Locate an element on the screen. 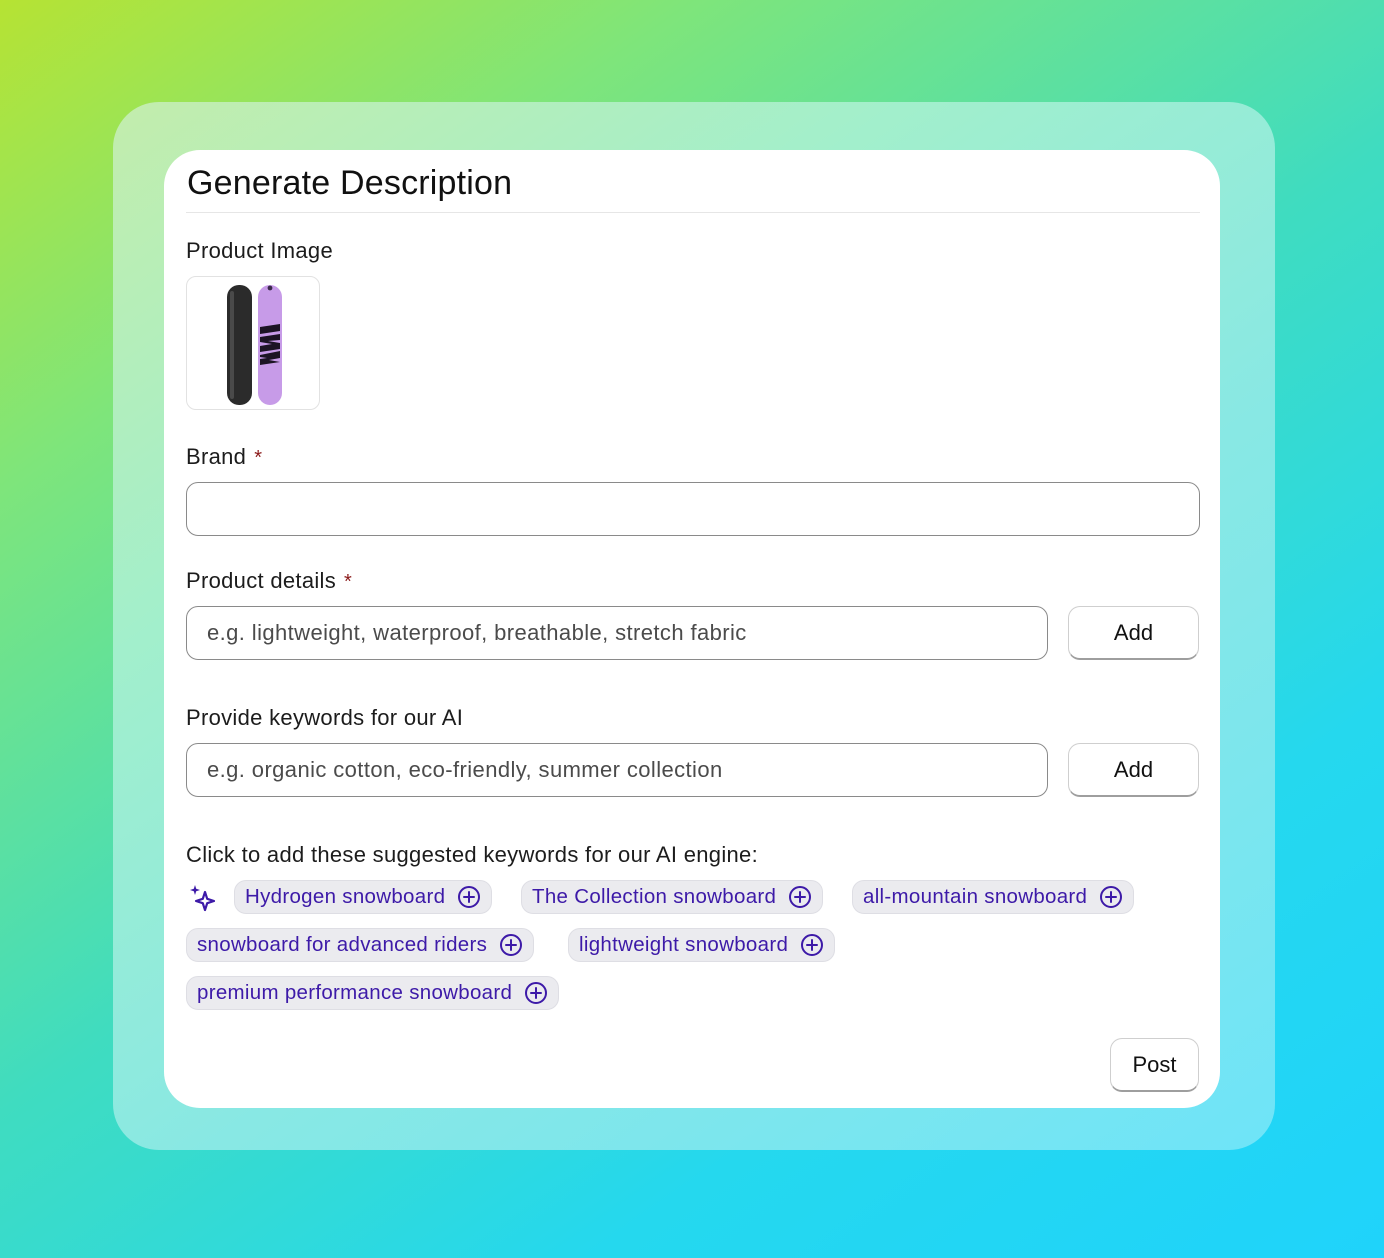 The image size is (1384, 1258). product-details-input is located at coordinates (617, 633).